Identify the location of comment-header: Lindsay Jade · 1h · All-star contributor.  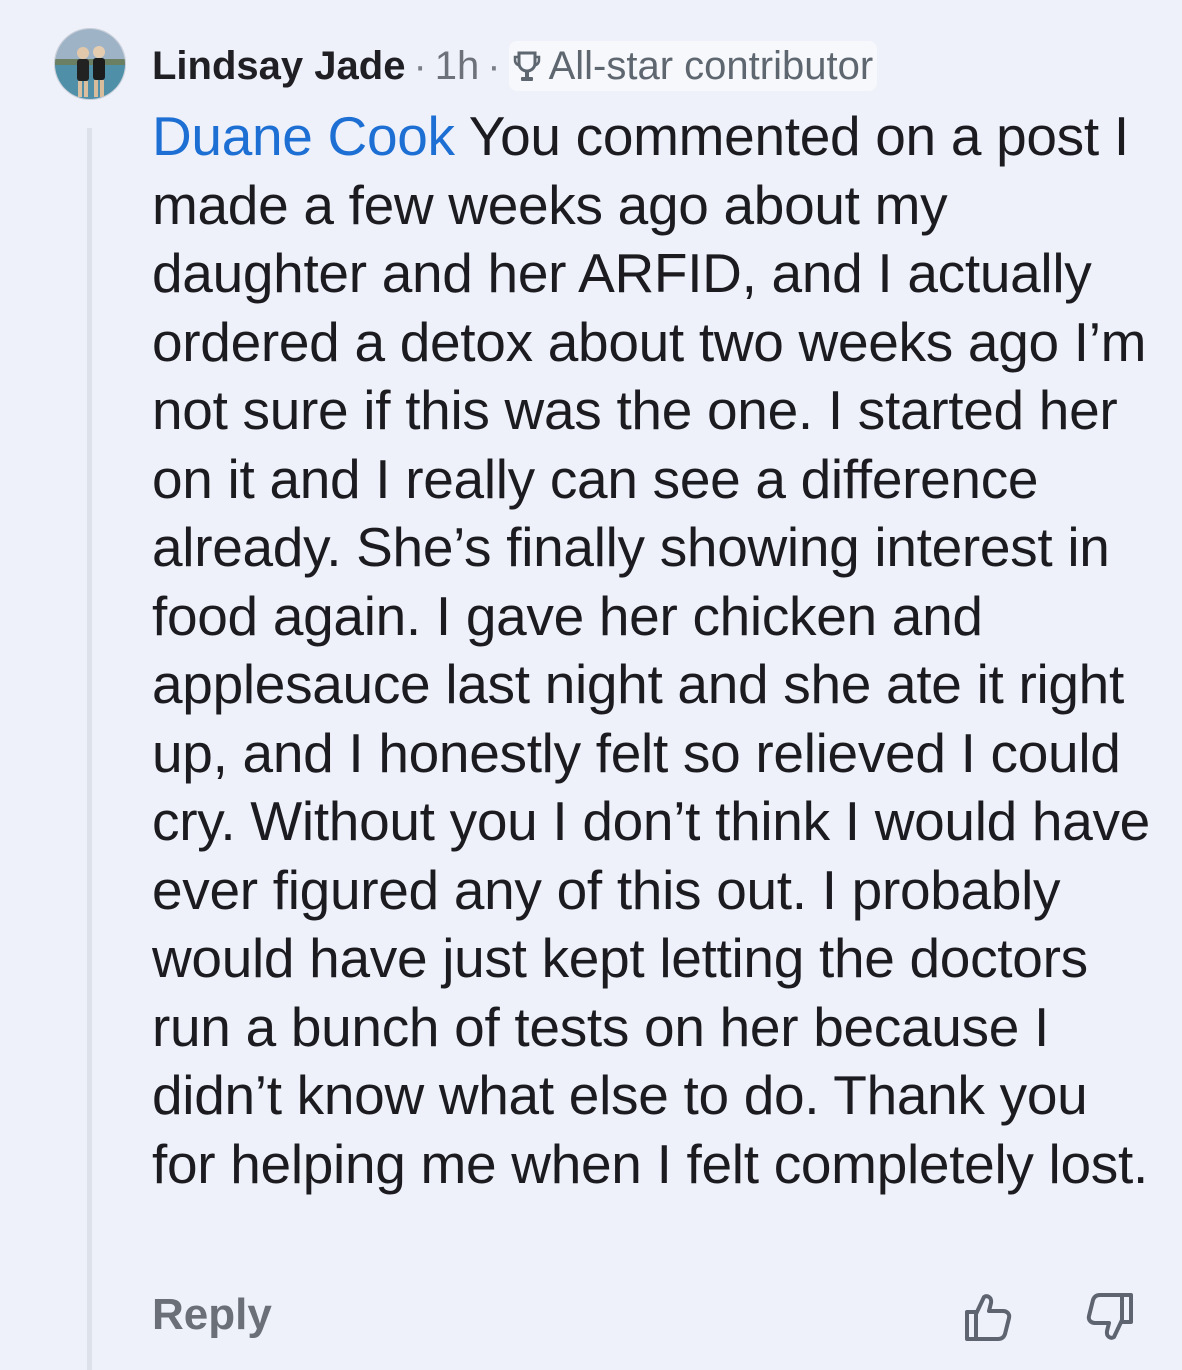
(515, 66).